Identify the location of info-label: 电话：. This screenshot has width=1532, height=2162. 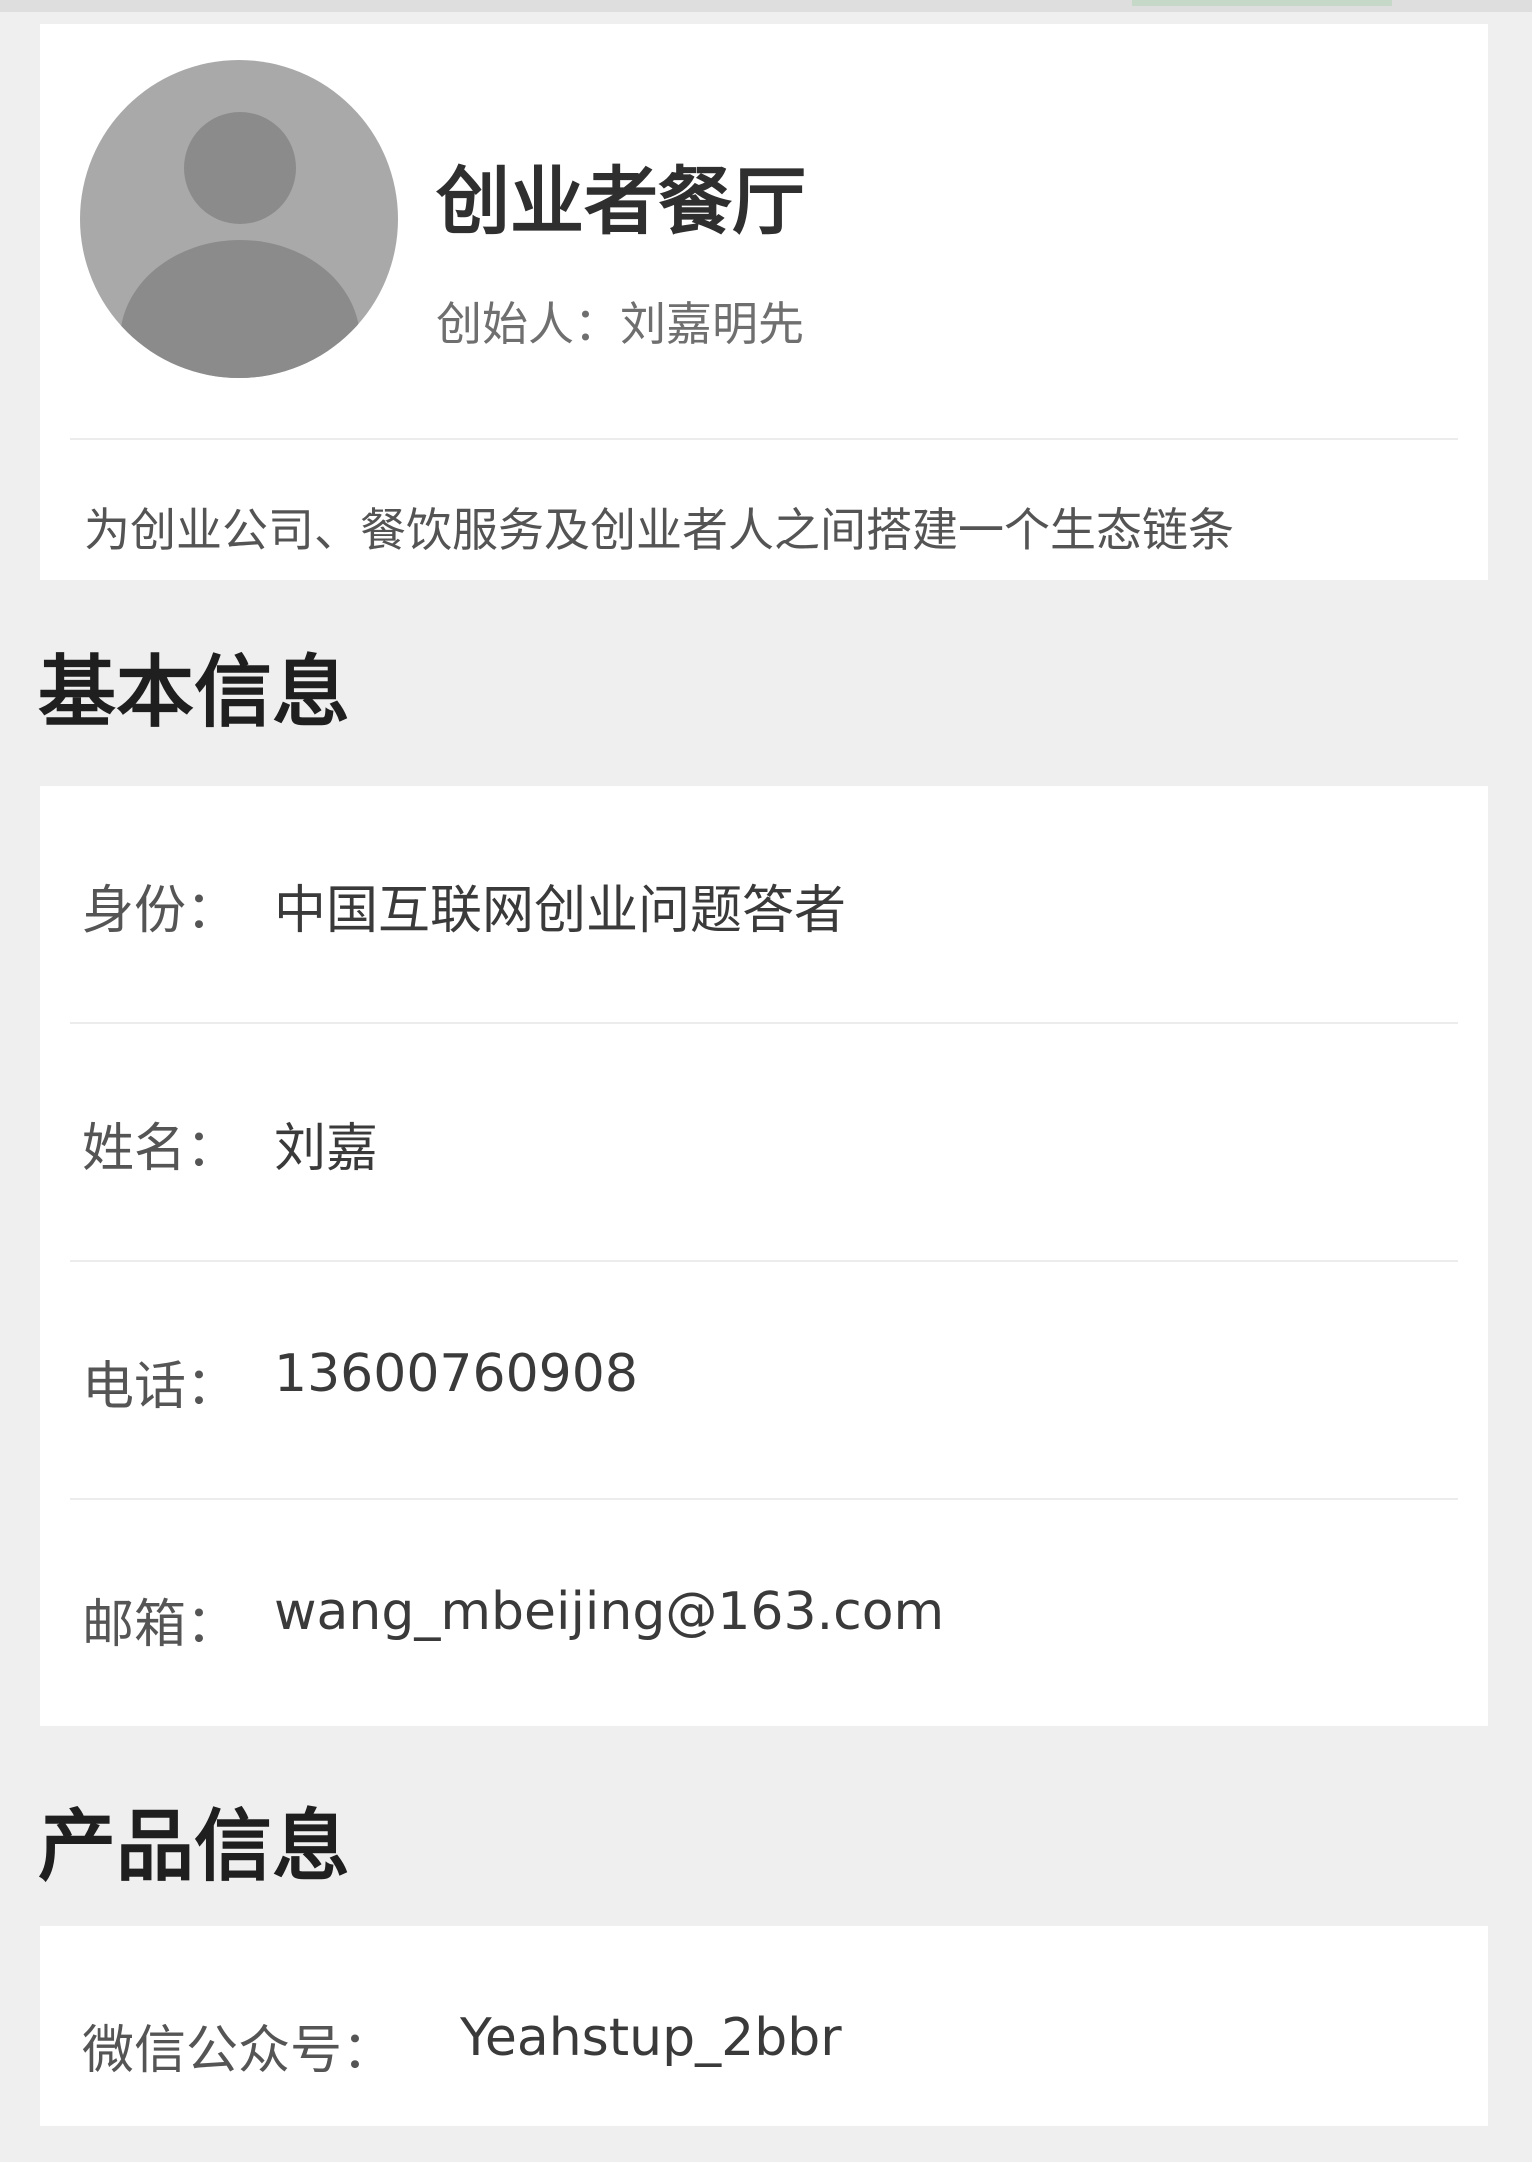
(160, 1387).